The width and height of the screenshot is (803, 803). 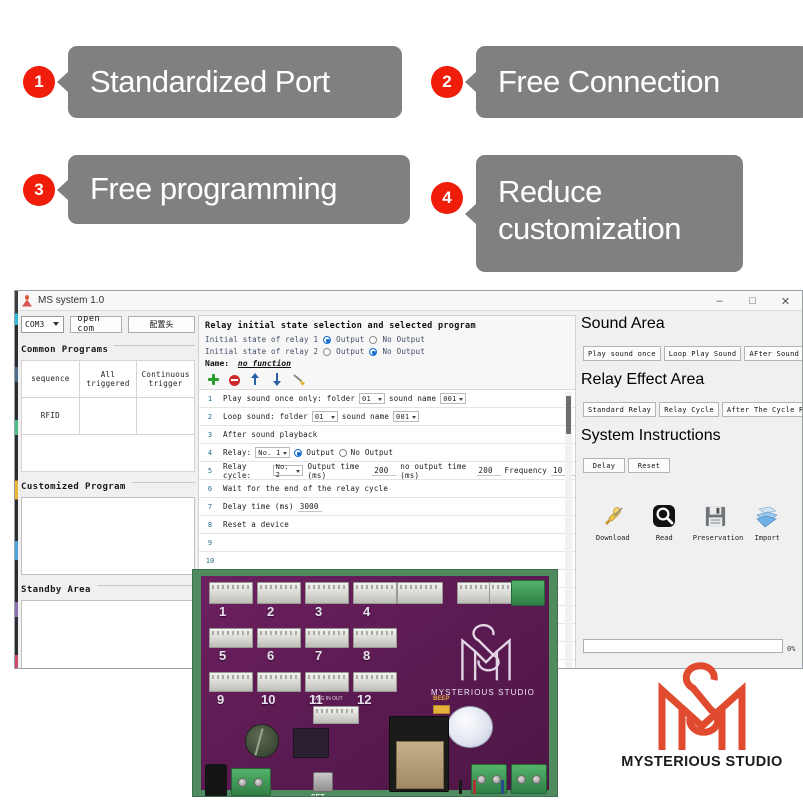 I want to click on standby-area-group: Standby Area, so click(x=108, y=623).